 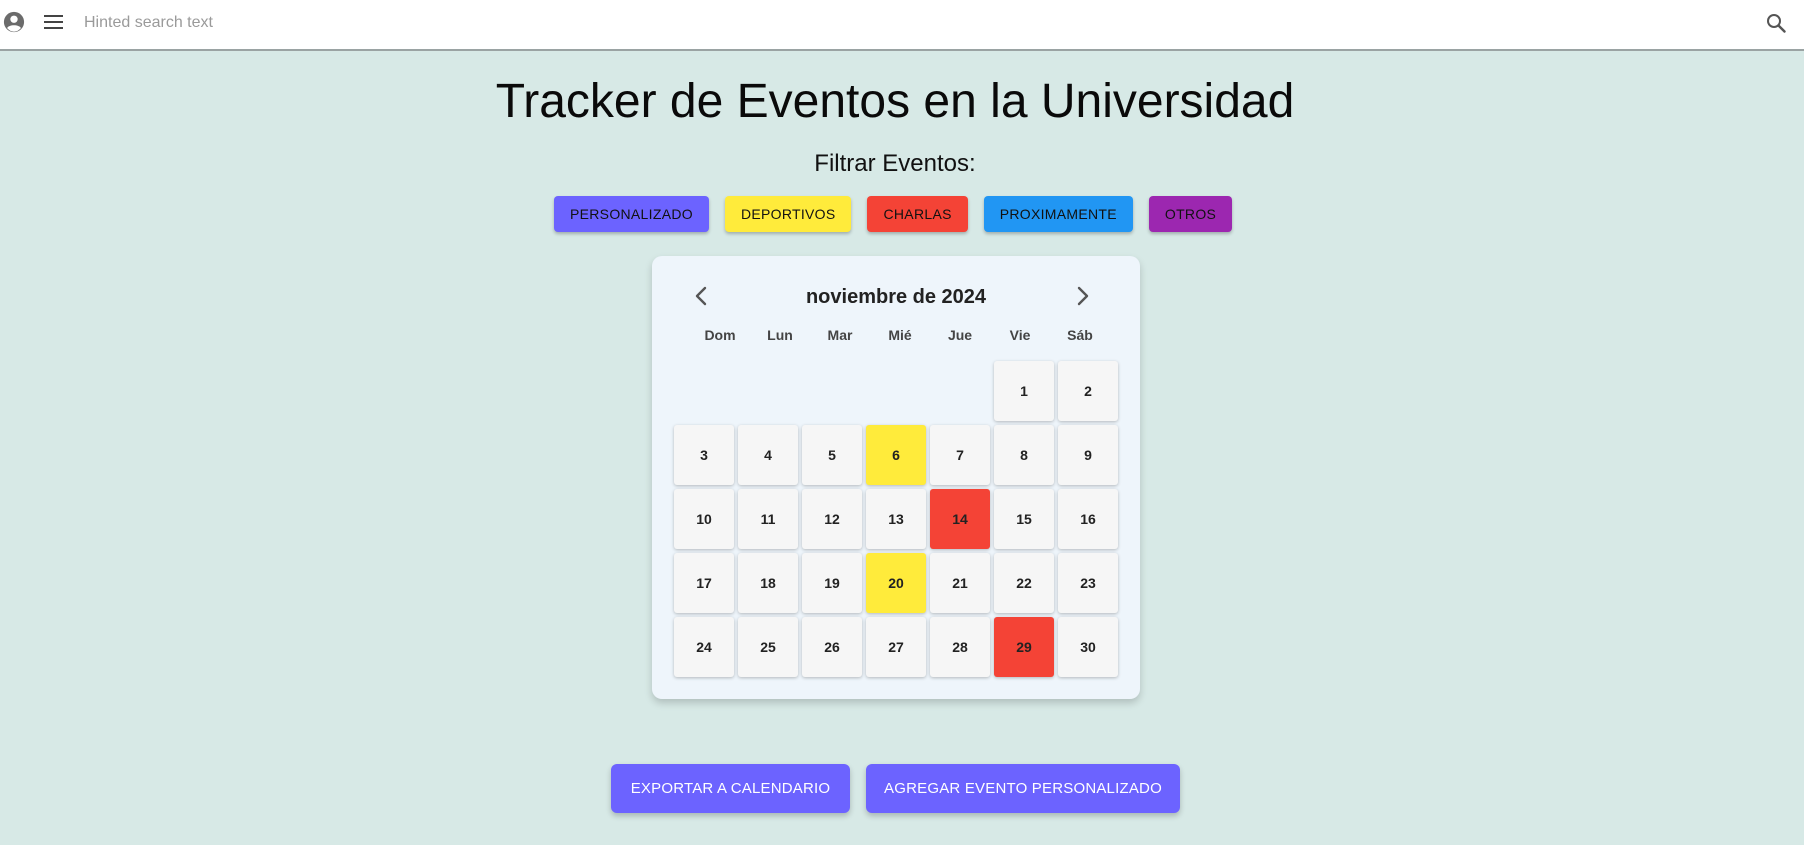 I want to click on calendar-day: 30, so click(x=1088, y=647).